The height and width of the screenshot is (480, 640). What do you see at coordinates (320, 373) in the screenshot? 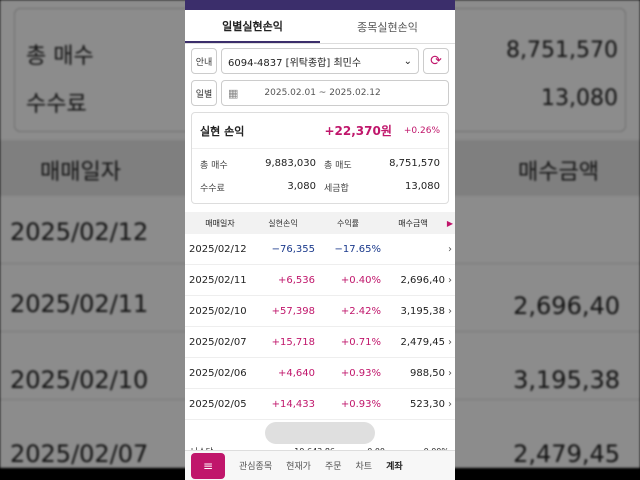
I see `table-row: 2025/02/06 +4,640 +0.93% 988,50 ›` at bounding box center [320, 373].